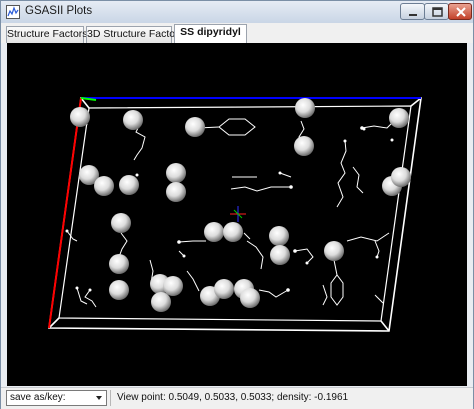 The height and width of the screenshot is (409, 474). What do you see at coordinates (237, 12) in the screenshot?
I see `title-bar: GSASII Plots` at bounding box center [237, 12].